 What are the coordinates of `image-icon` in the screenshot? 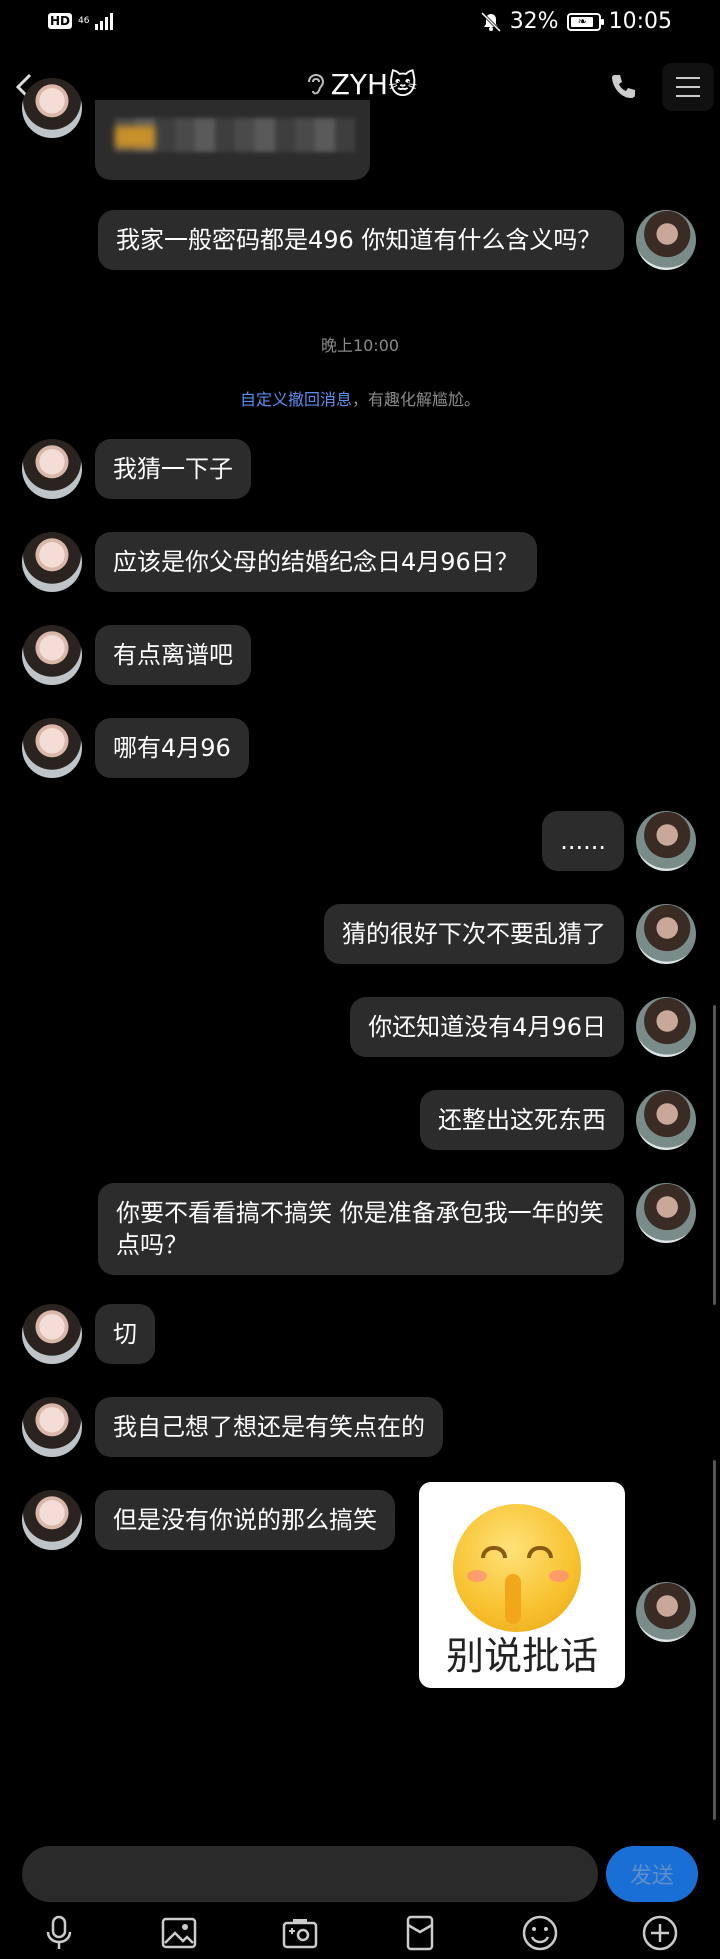 It's located at (179, 1933).